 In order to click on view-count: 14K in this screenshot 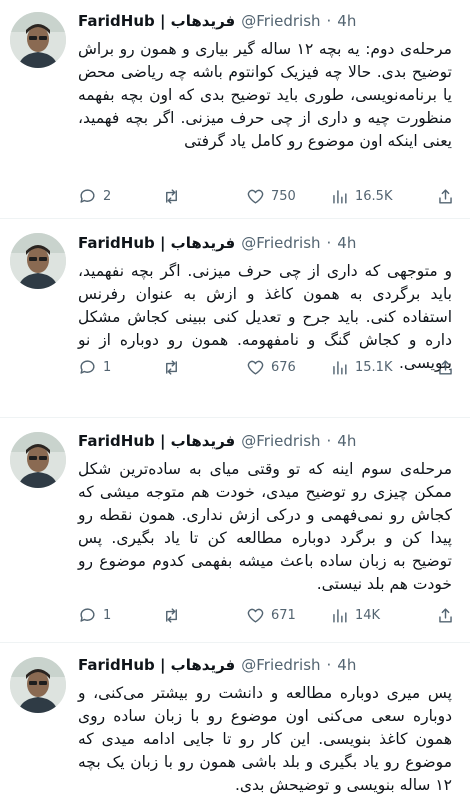, I will do `click(368, 615)`.